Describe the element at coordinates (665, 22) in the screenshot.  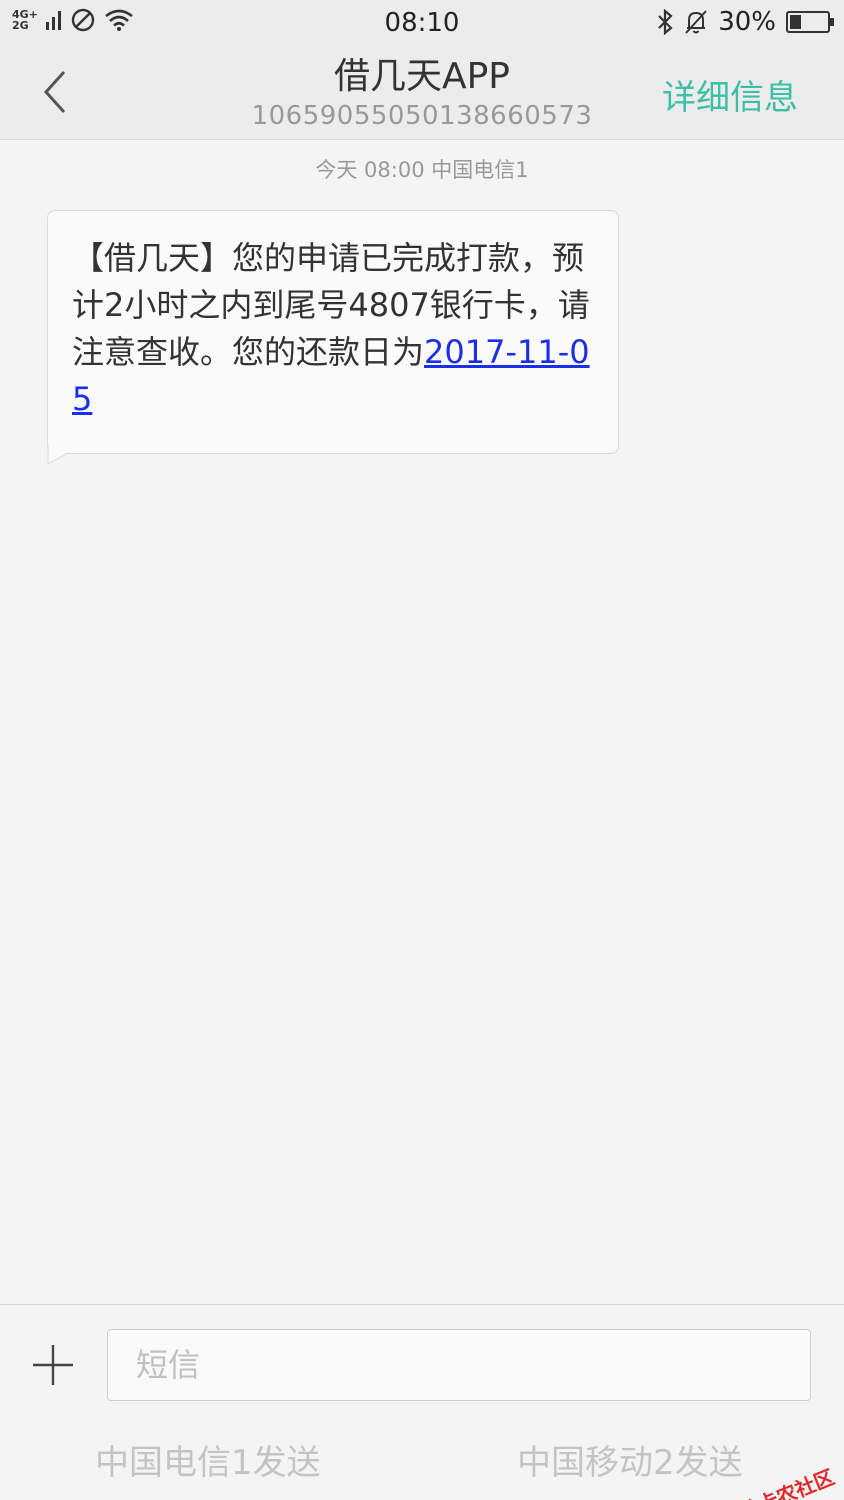
I see `bluetooth-icon` at that location.